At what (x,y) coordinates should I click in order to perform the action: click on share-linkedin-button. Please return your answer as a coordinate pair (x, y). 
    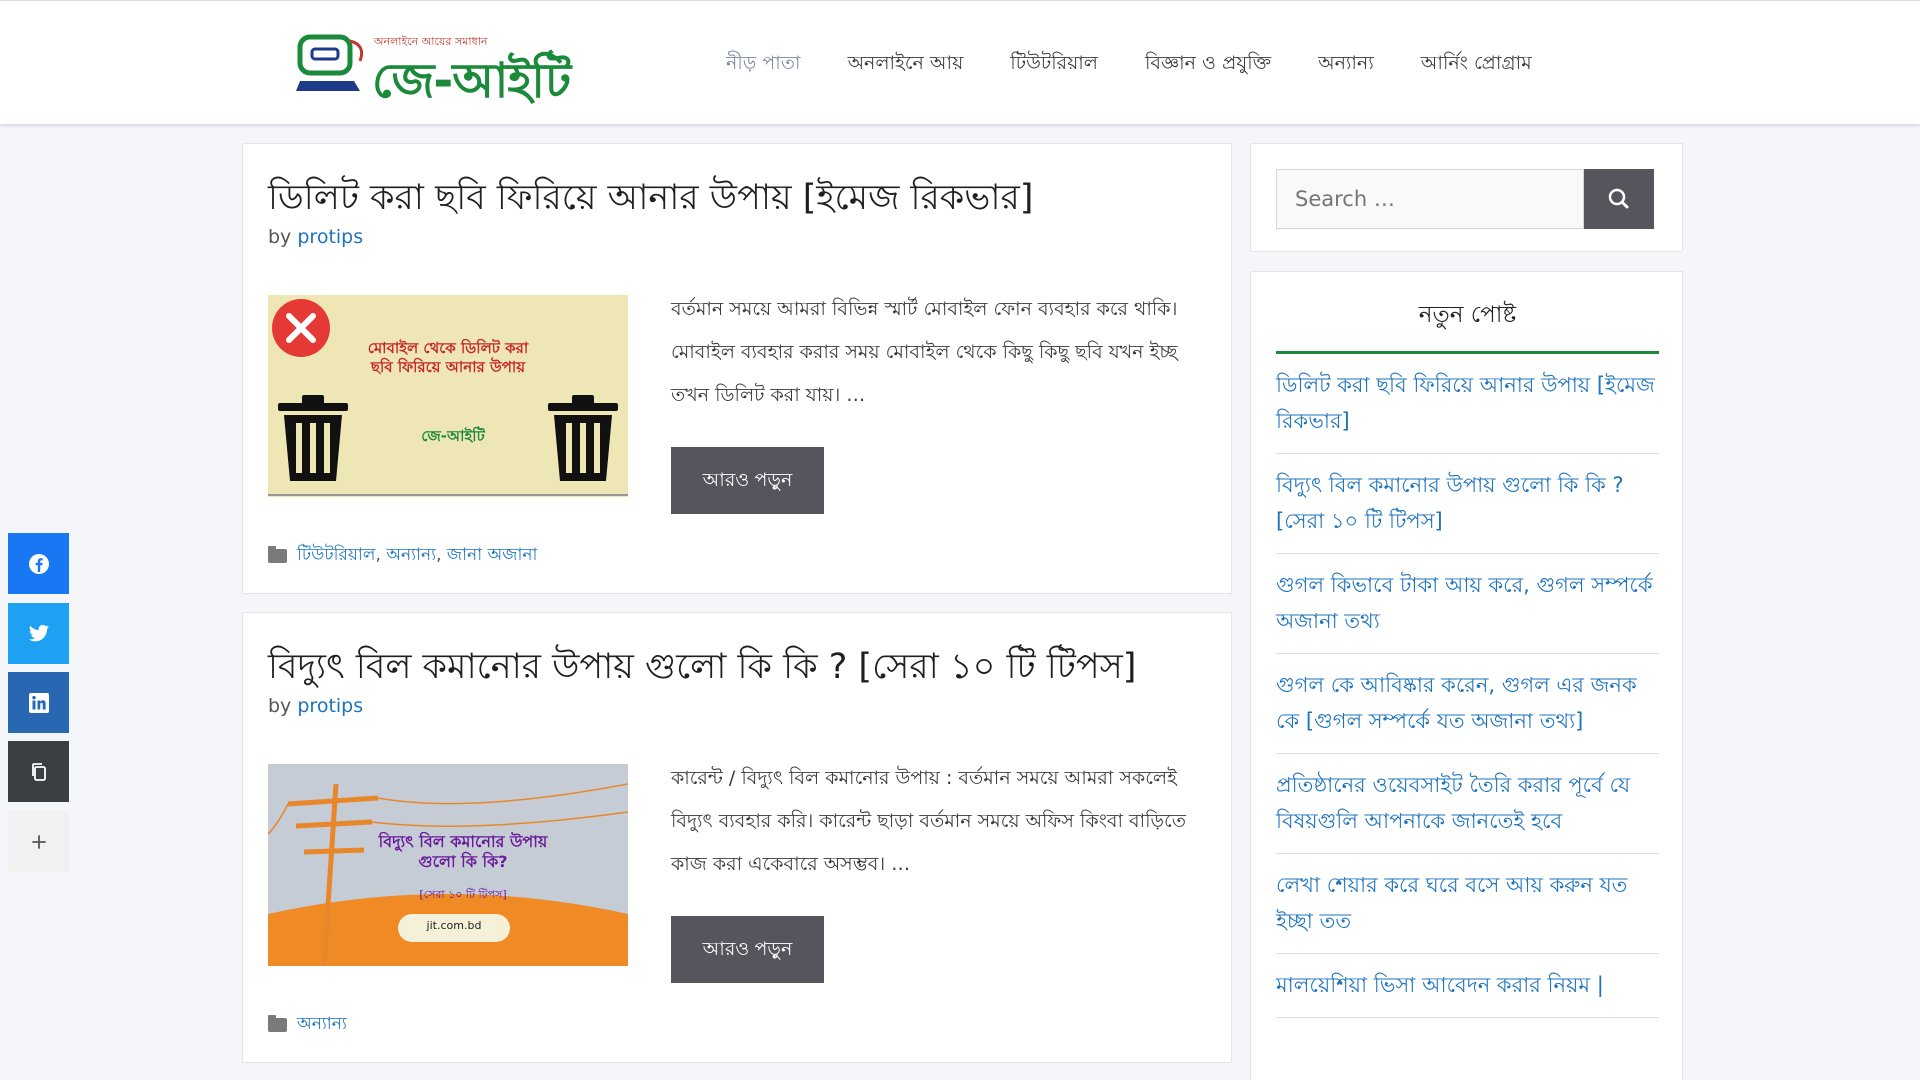
    Looking at the image, I should click on (38, 702).